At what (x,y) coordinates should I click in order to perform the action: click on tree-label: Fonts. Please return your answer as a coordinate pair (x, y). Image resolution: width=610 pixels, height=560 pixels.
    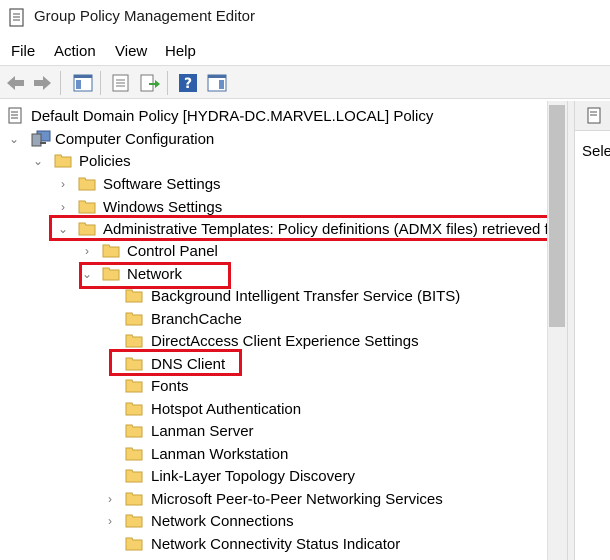
    Looking at the image, I should click on (170, 386).